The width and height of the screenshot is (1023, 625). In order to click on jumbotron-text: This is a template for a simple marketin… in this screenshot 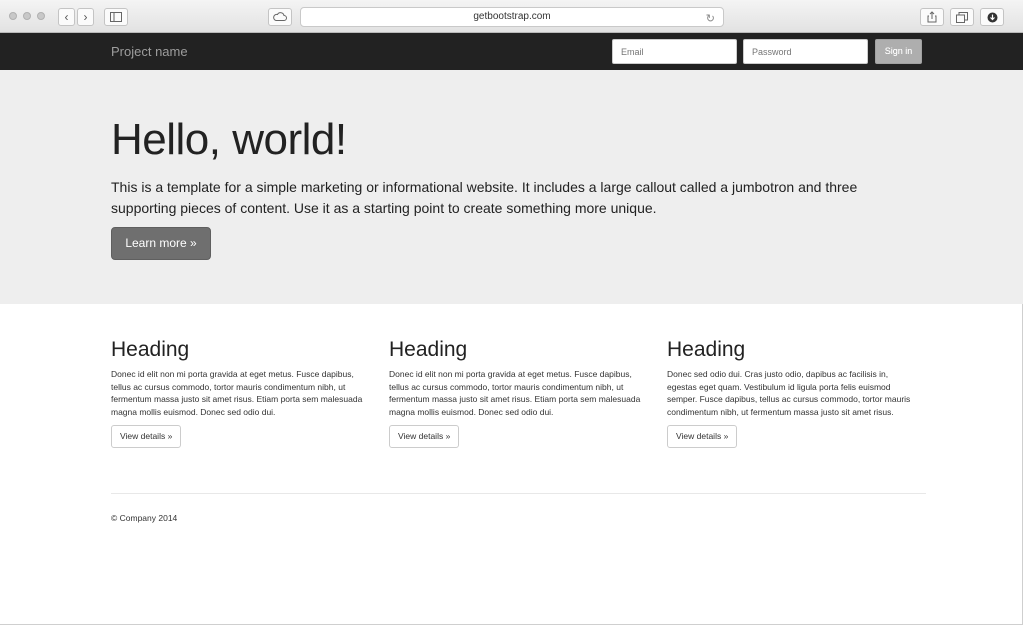, I will do `click(484, 197)`.